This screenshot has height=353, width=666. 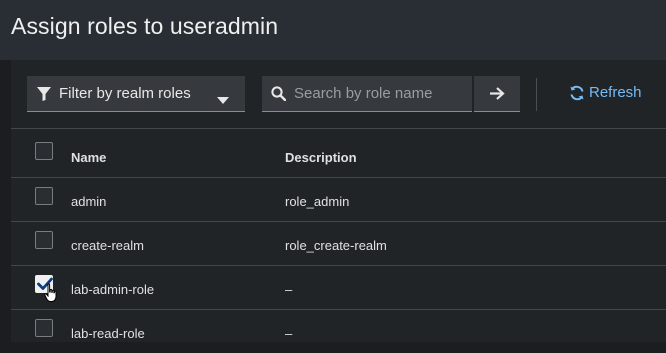 I want to click on refresh-button: Refresh, so click(x=605, y=92).